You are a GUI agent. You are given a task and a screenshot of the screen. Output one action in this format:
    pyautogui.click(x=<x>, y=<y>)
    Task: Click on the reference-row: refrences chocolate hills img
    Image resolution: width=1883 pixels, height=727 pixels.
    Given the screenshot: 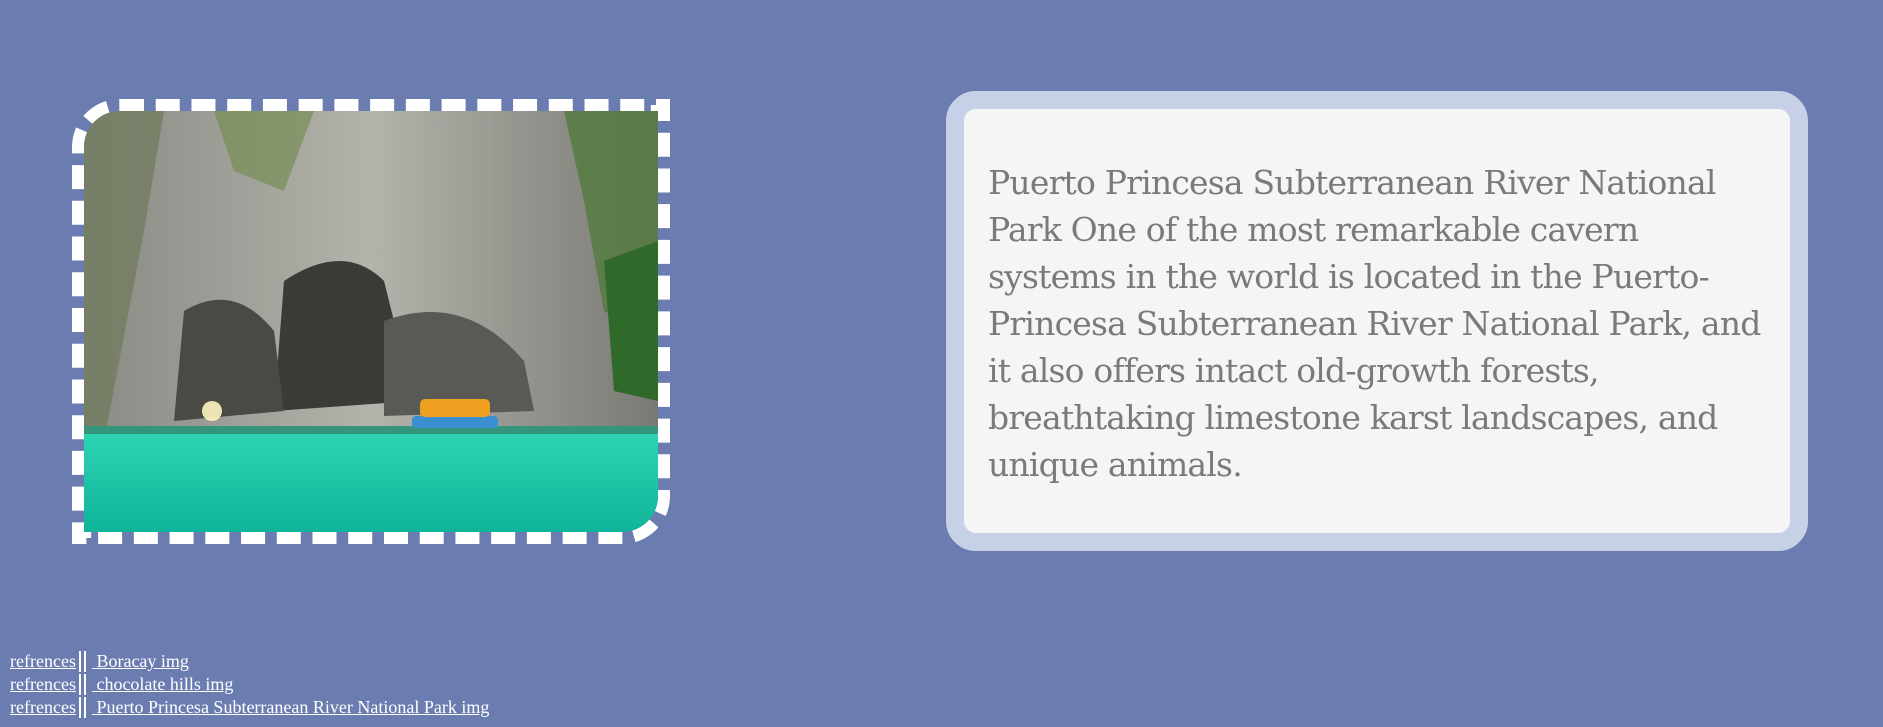 What is the action you would take?
    pyautogui.click(x=249, y=684)
    